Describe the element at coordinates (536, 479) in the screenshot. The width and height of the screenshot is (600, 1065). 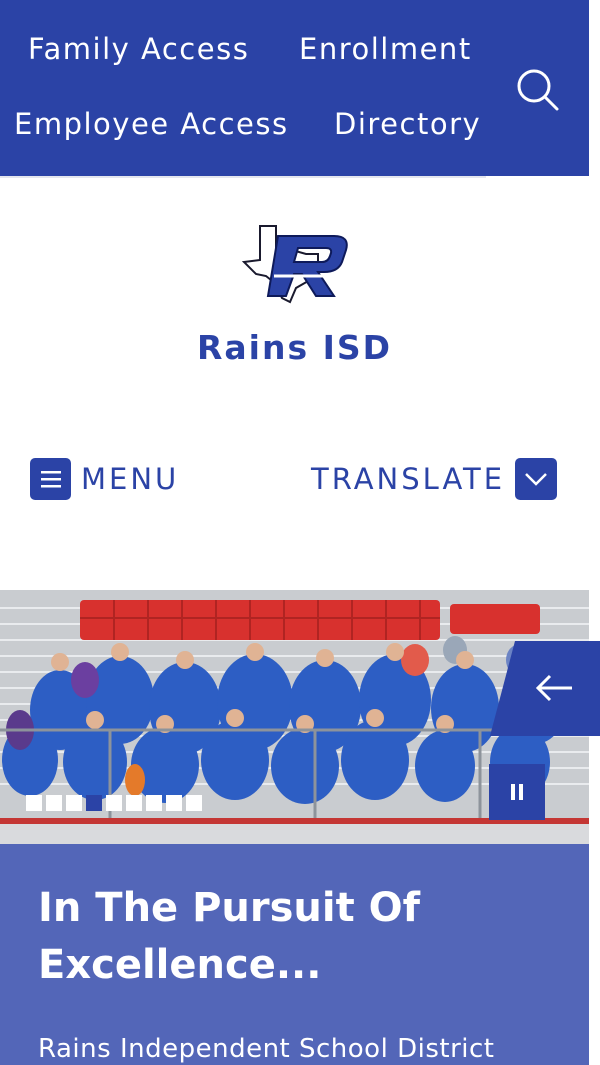
I see `chevron-down-icon` at that location.